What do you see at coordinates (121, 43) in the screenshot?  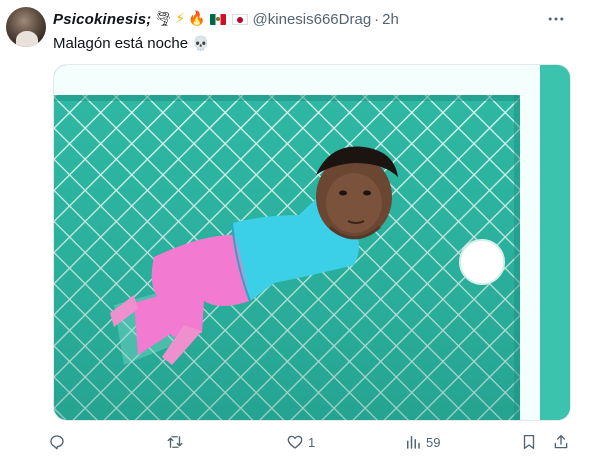 I see `tweet-text-body: Malagón está noche` at bounding box center [121, 43].